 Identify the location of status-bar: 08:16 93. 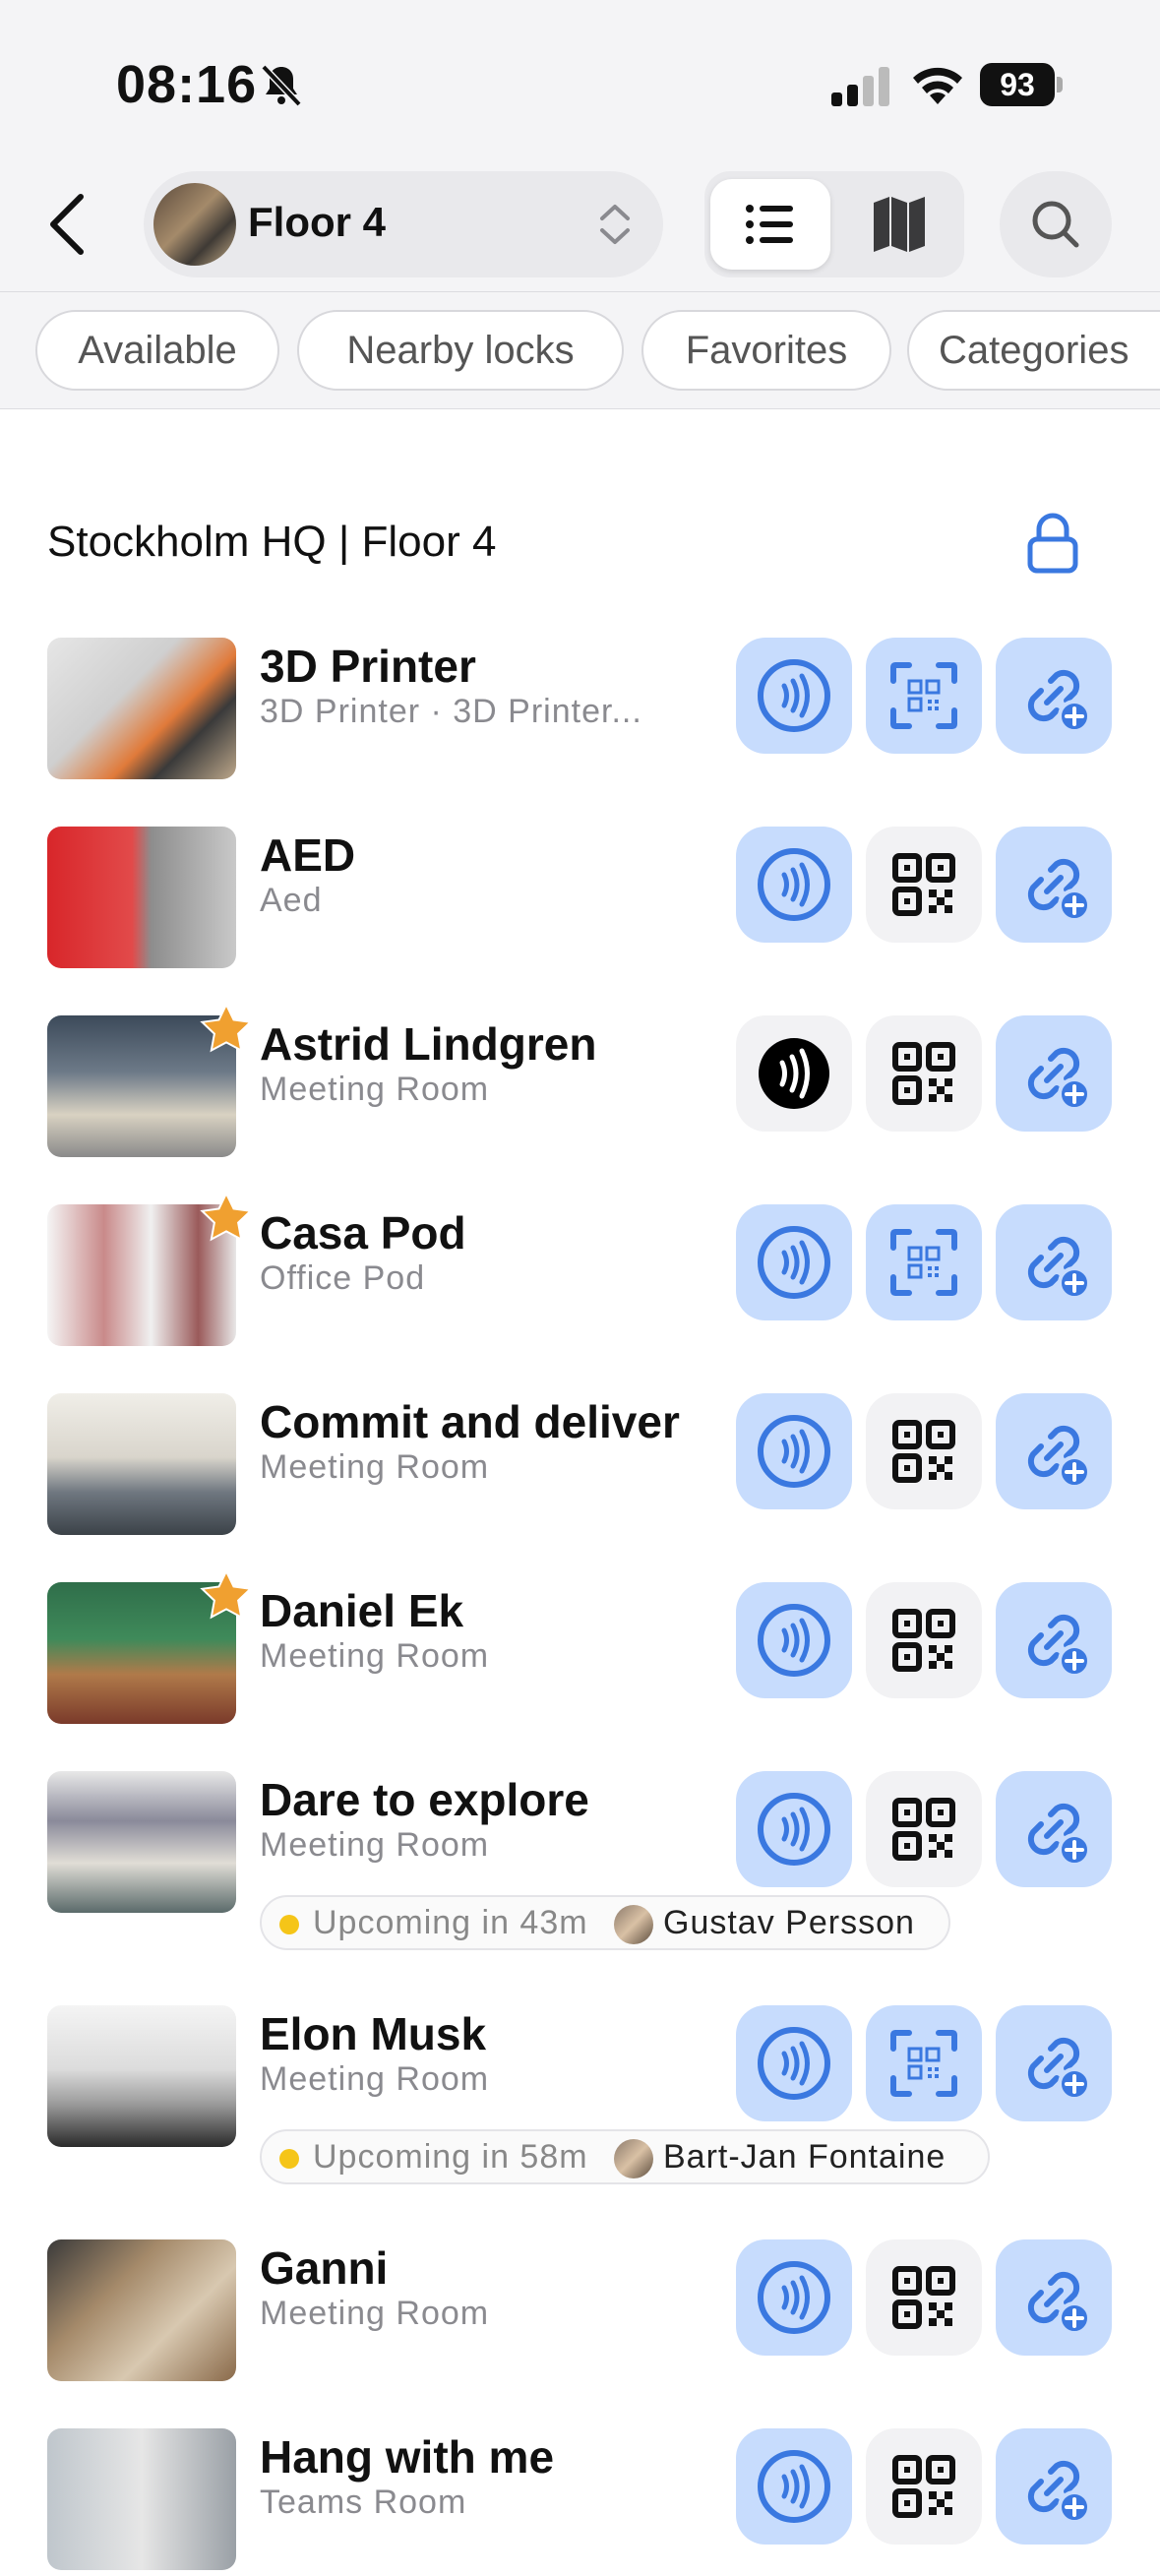
(580, 78).